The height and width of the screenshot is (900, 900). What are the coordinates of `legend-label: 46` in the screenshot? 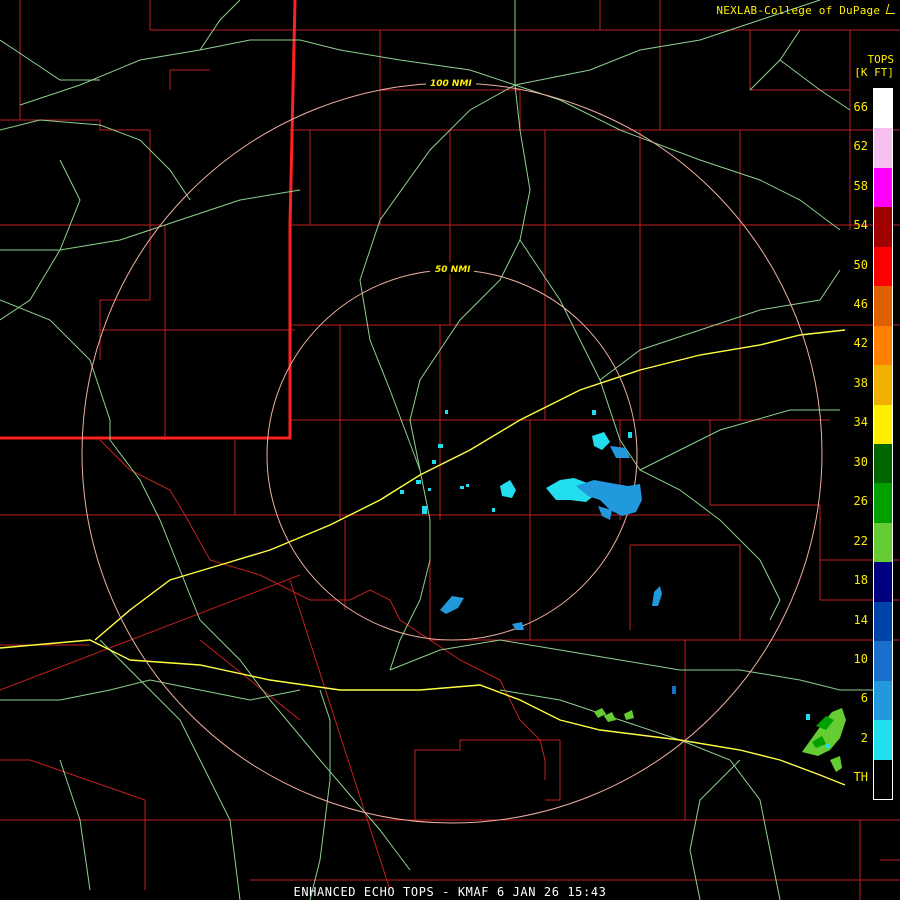 It's located at (860, 303).